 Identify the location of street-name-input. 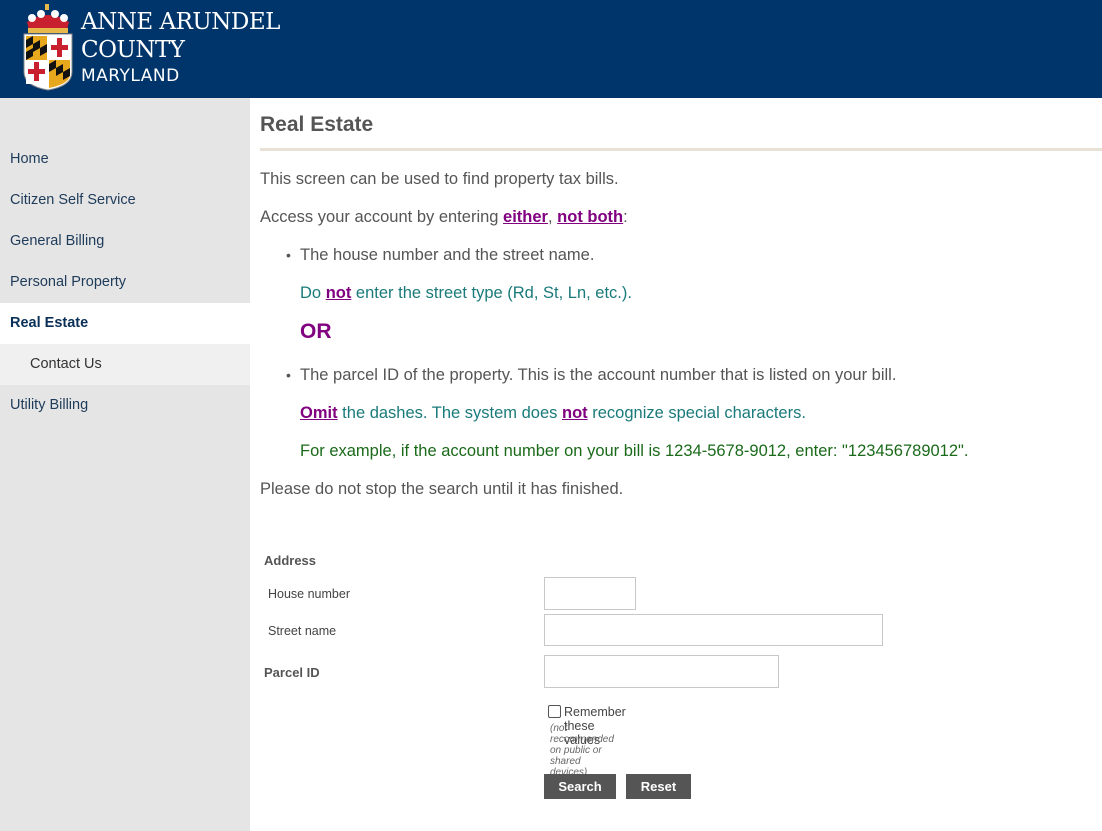
(713, 630).